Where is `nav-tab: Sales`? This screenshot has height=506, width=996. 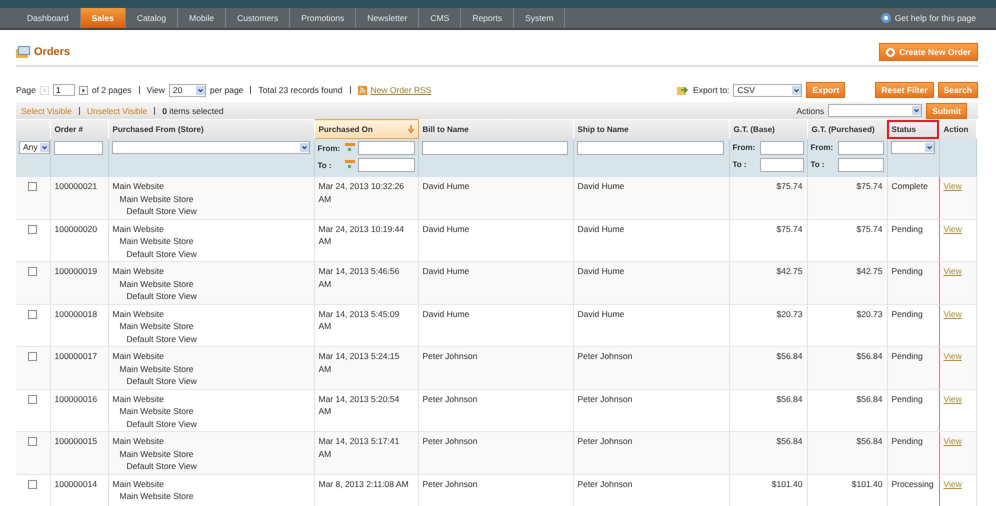
nav-tab: Sales is located at coordinates (103, 18).